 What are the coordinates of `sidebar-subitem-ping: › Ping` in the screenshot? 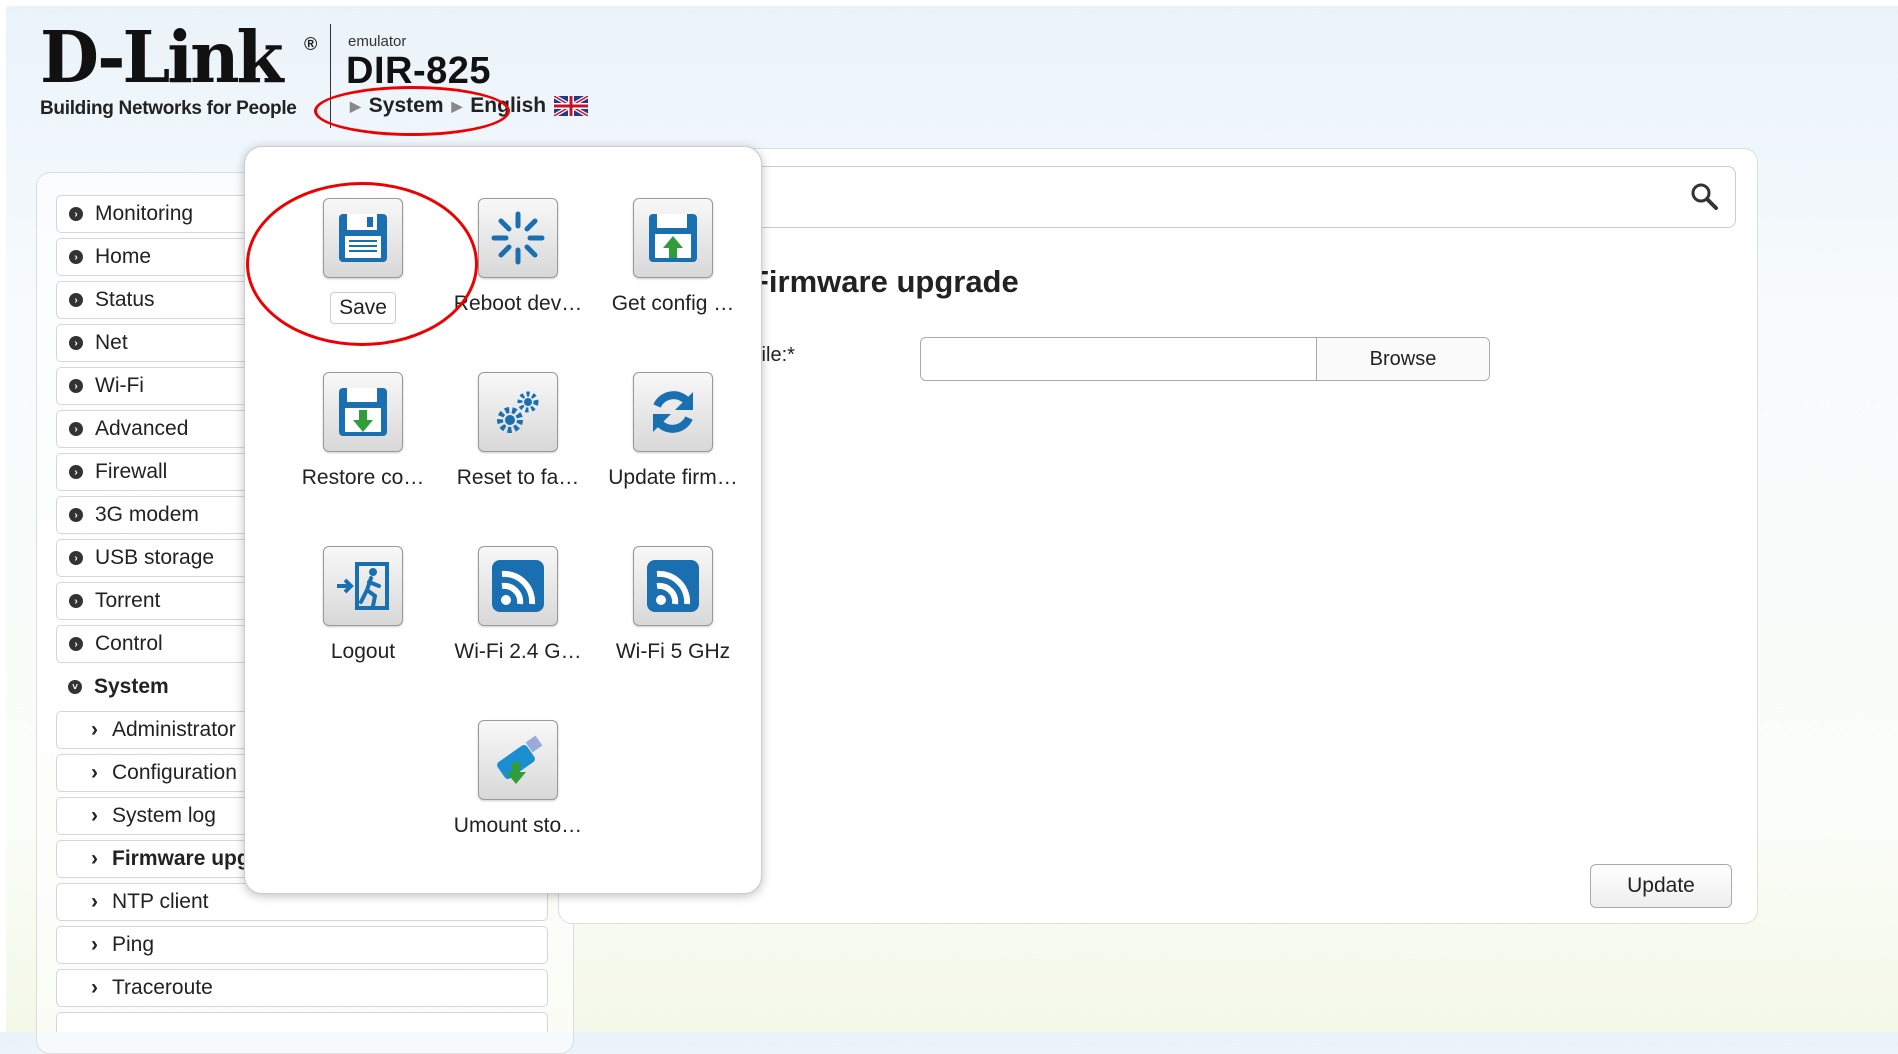 It's located at (302, 945).